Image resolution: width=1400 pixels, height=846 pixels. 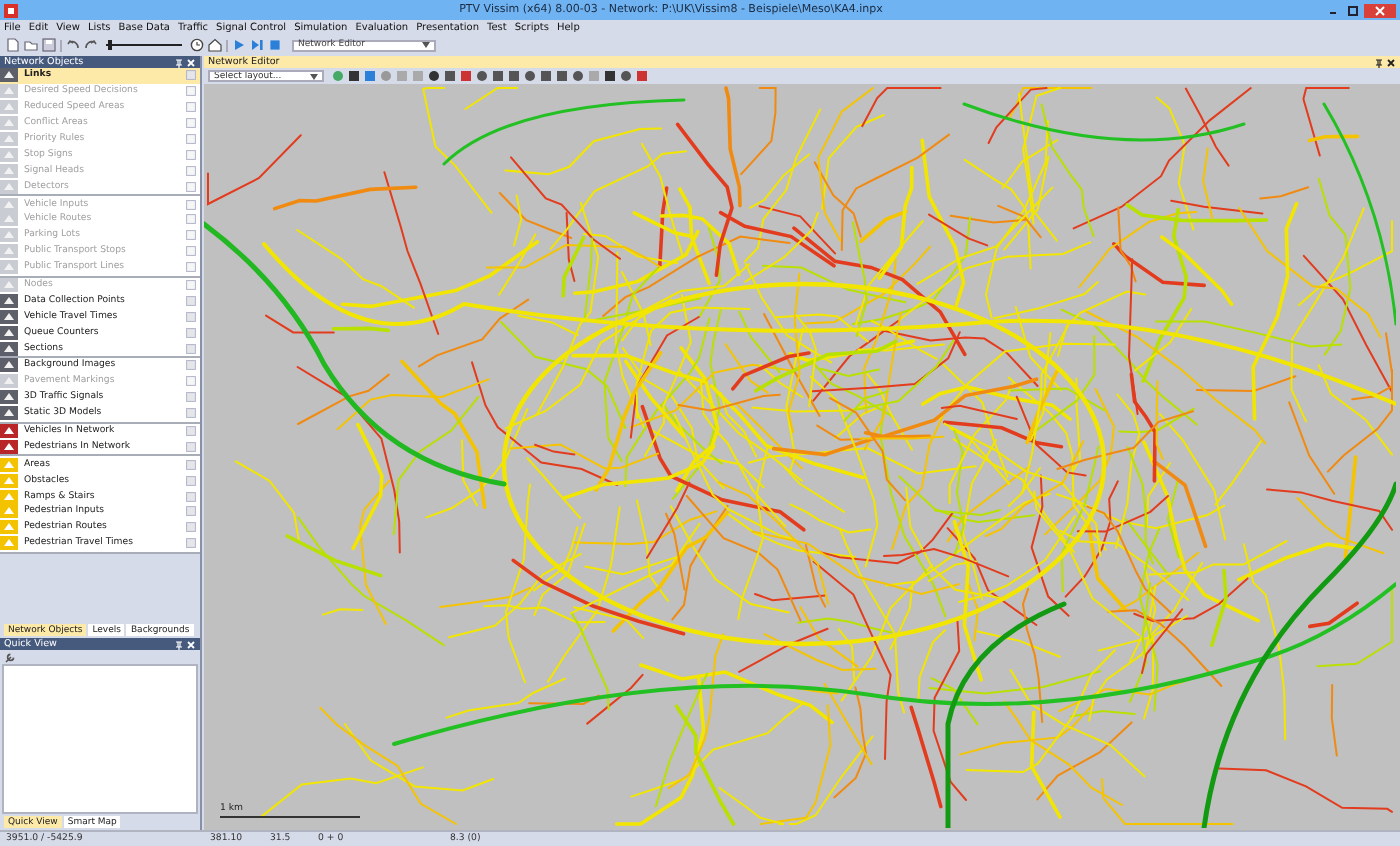 I want to click on maximize-icon, so click(x=1353, y=10).